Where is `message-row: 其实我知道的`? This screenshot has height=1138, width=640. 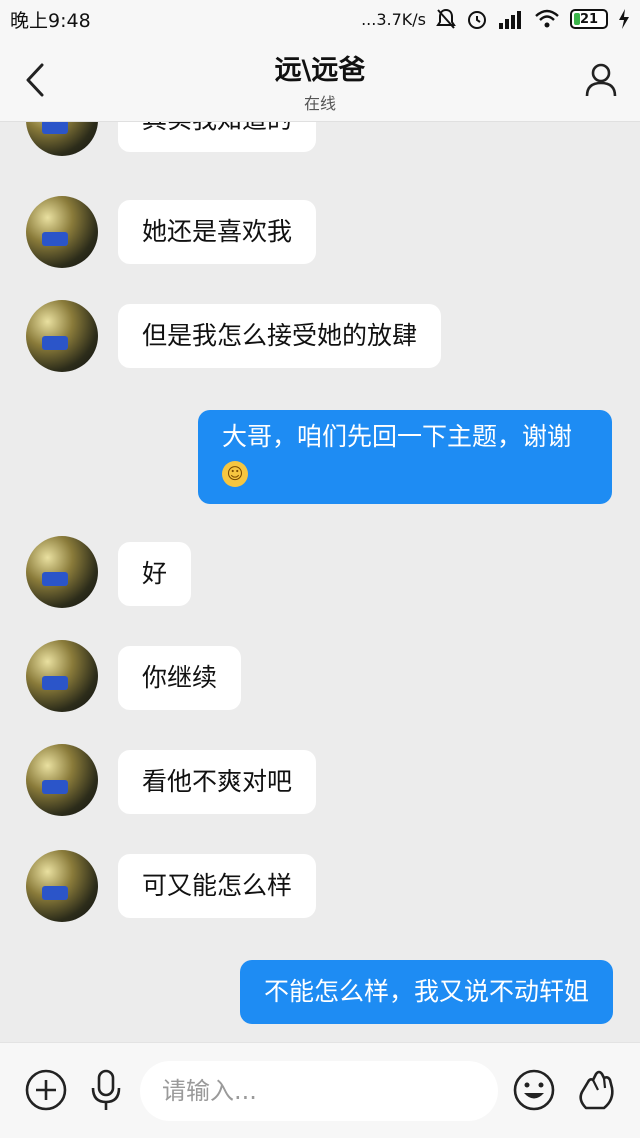
message-row: 其实我知道的 is located at coordinates (320, 142).